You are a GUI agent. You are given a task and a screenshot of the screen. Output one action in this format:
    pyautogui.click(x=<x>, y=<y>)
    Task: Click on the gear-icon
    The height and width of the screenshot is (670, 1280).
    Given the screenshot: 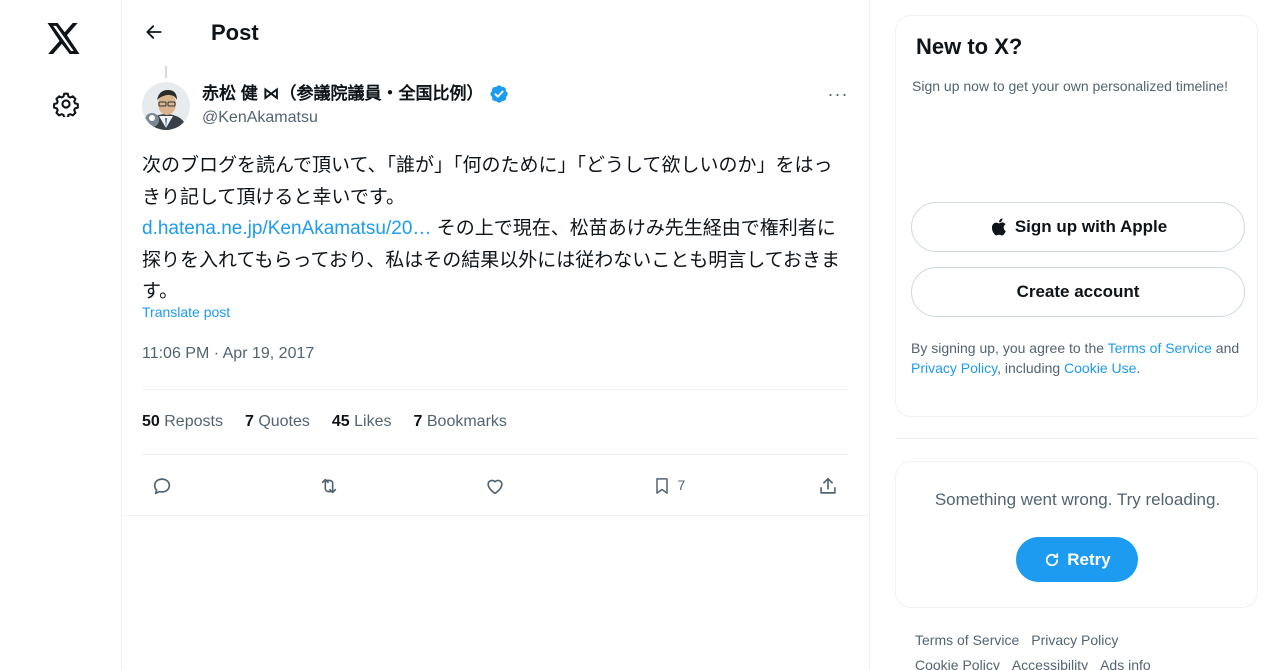 What is the action you would take?
    pyautogui.click(x=66, y=104)
    